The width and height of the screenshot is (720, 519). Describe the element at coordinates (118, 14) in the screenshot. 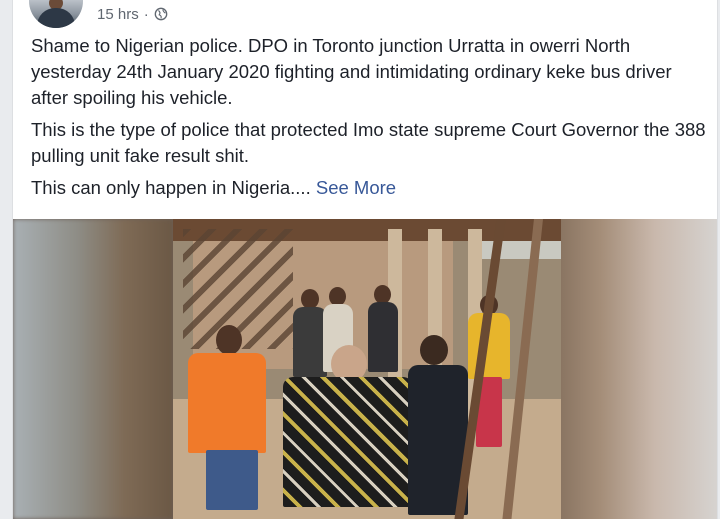

I see `post-timestamp: 15 hrs` at that location.